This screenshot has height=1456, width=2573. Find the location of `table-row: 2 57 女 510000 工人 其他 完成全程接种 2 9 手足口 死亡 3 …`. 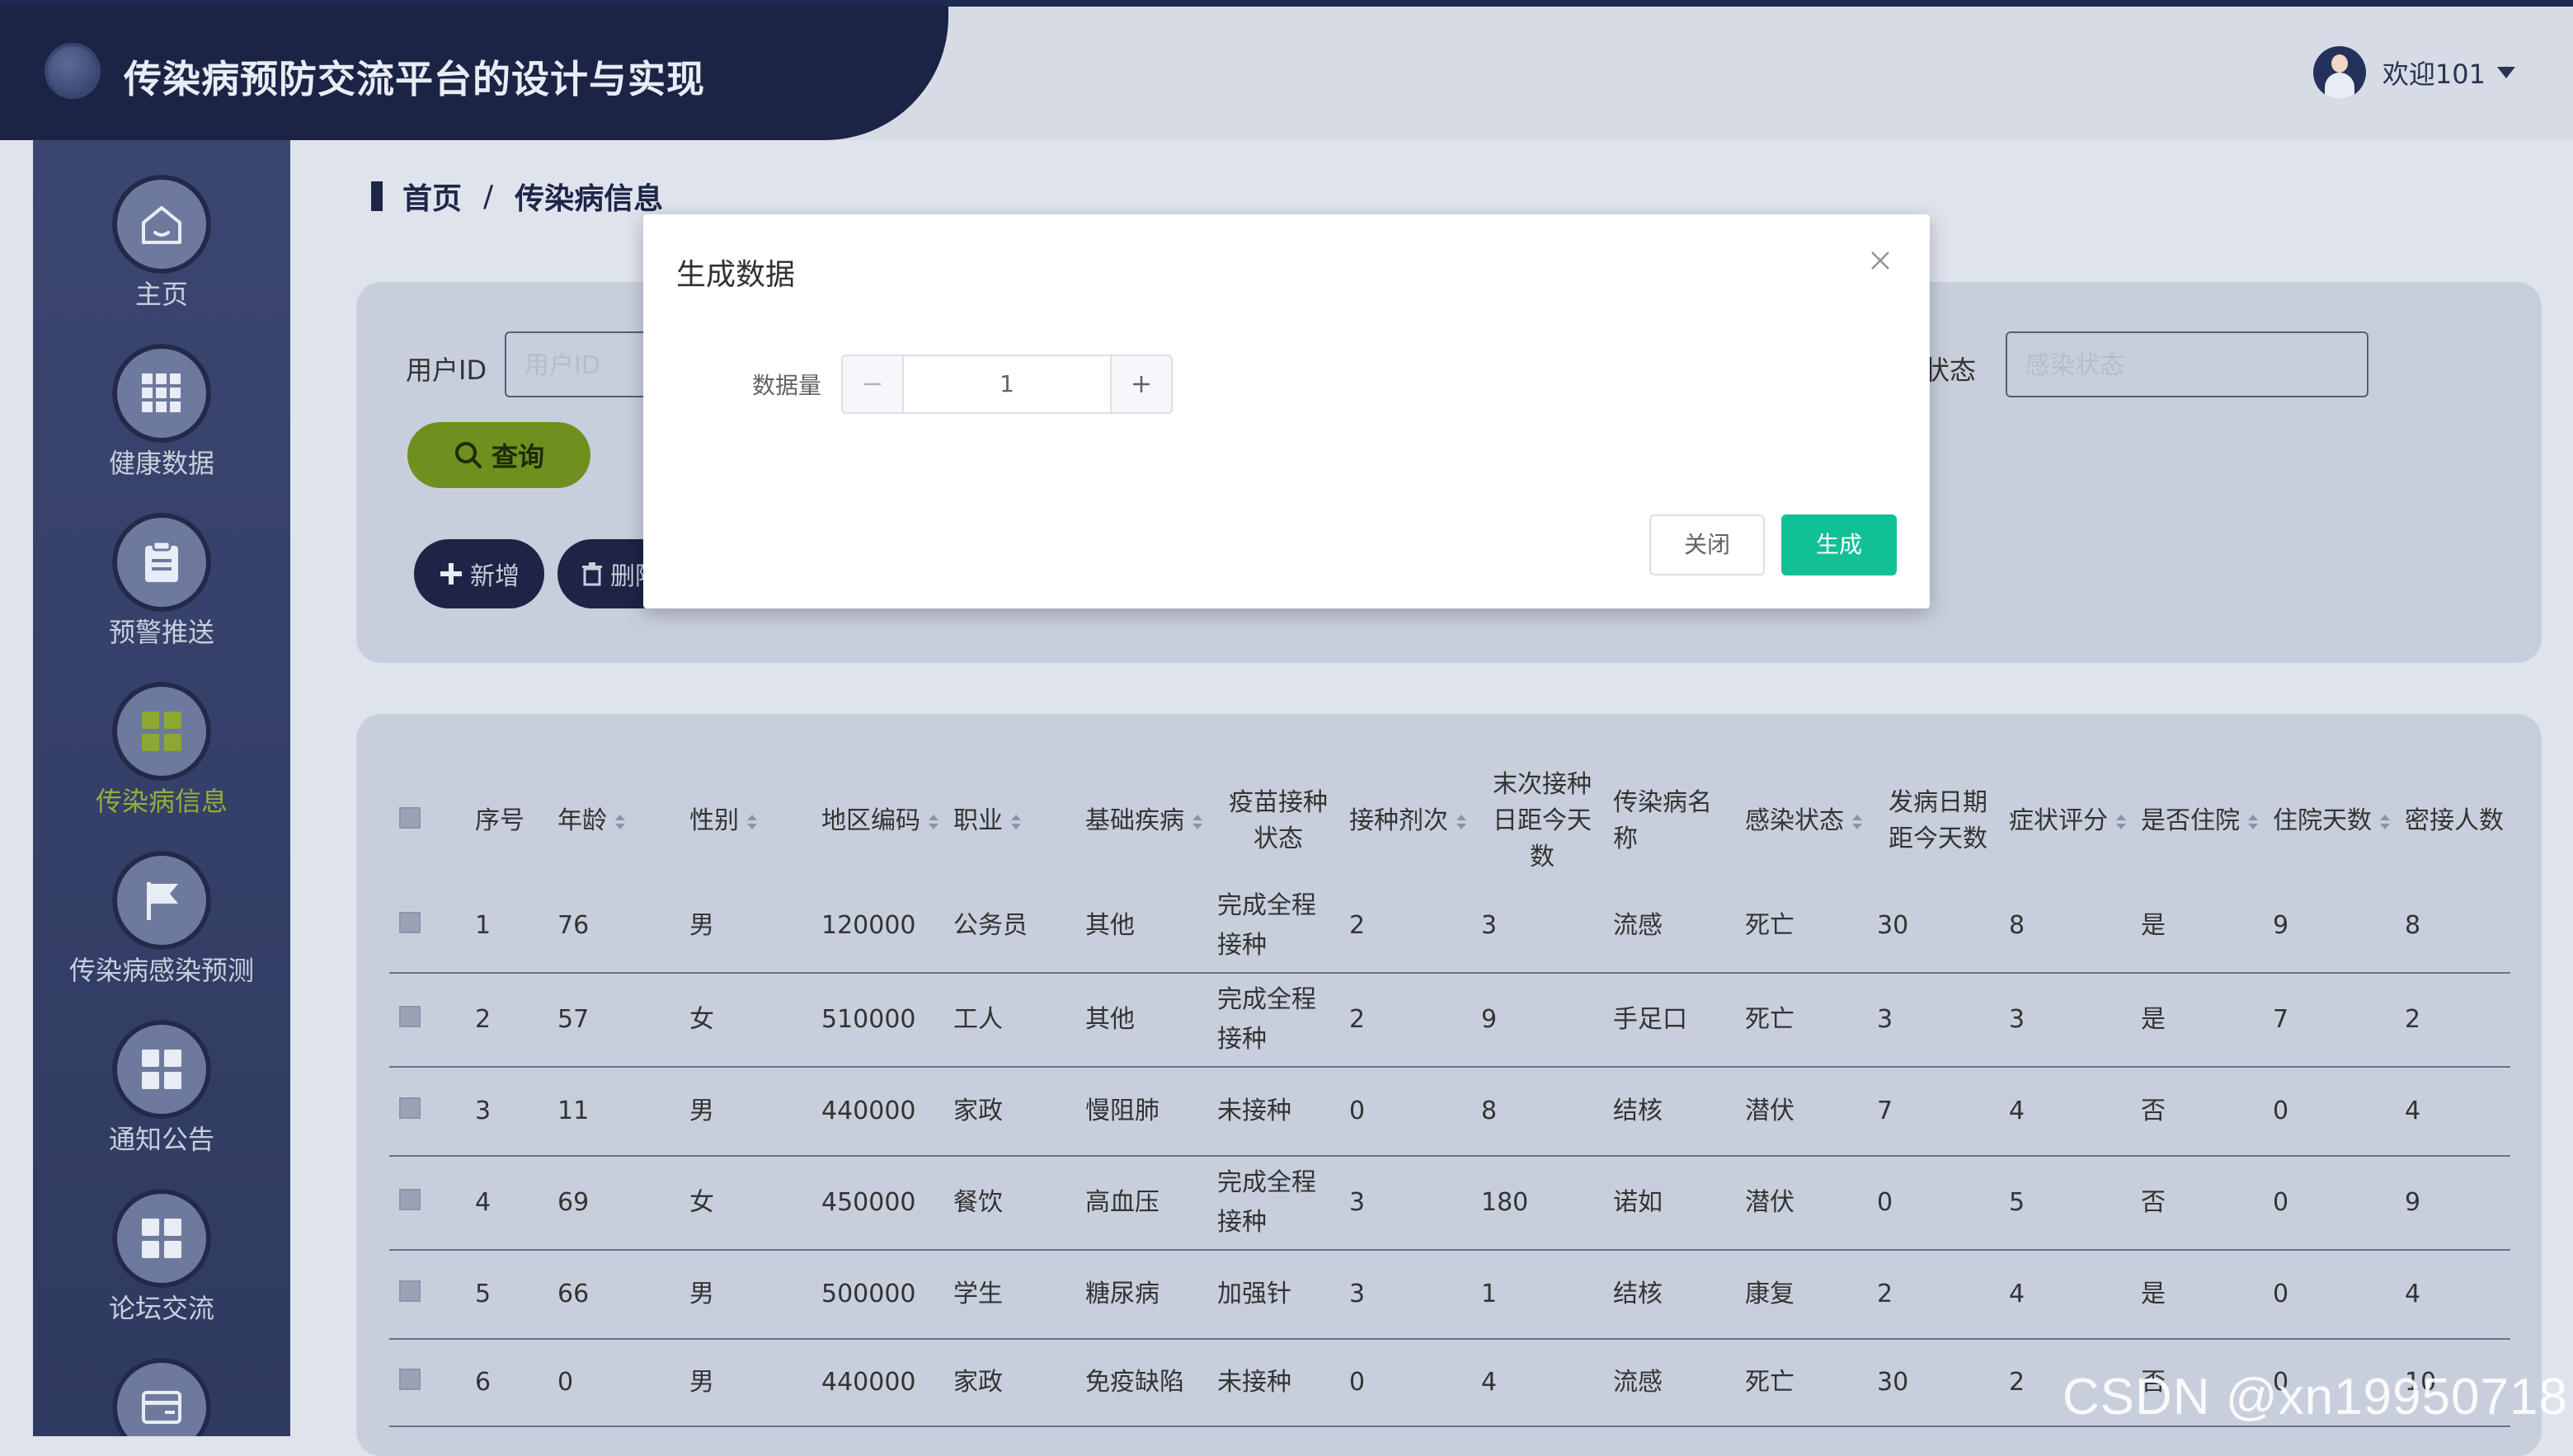

table-row: 2 57 女 510000 工人 其他 完成全程接种 2 9 手足口 死亡 3 … is located at coordinates (1449, 1020).